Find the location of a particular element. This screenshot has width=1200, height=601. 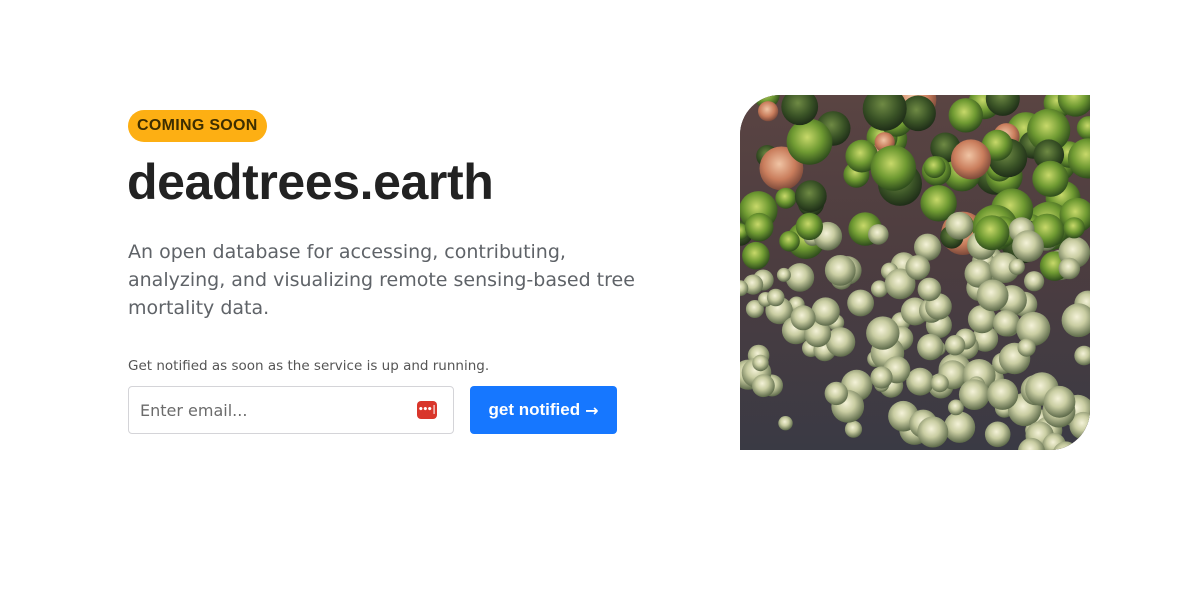

email-field-container: •••| is located at coordinates (291, 410).